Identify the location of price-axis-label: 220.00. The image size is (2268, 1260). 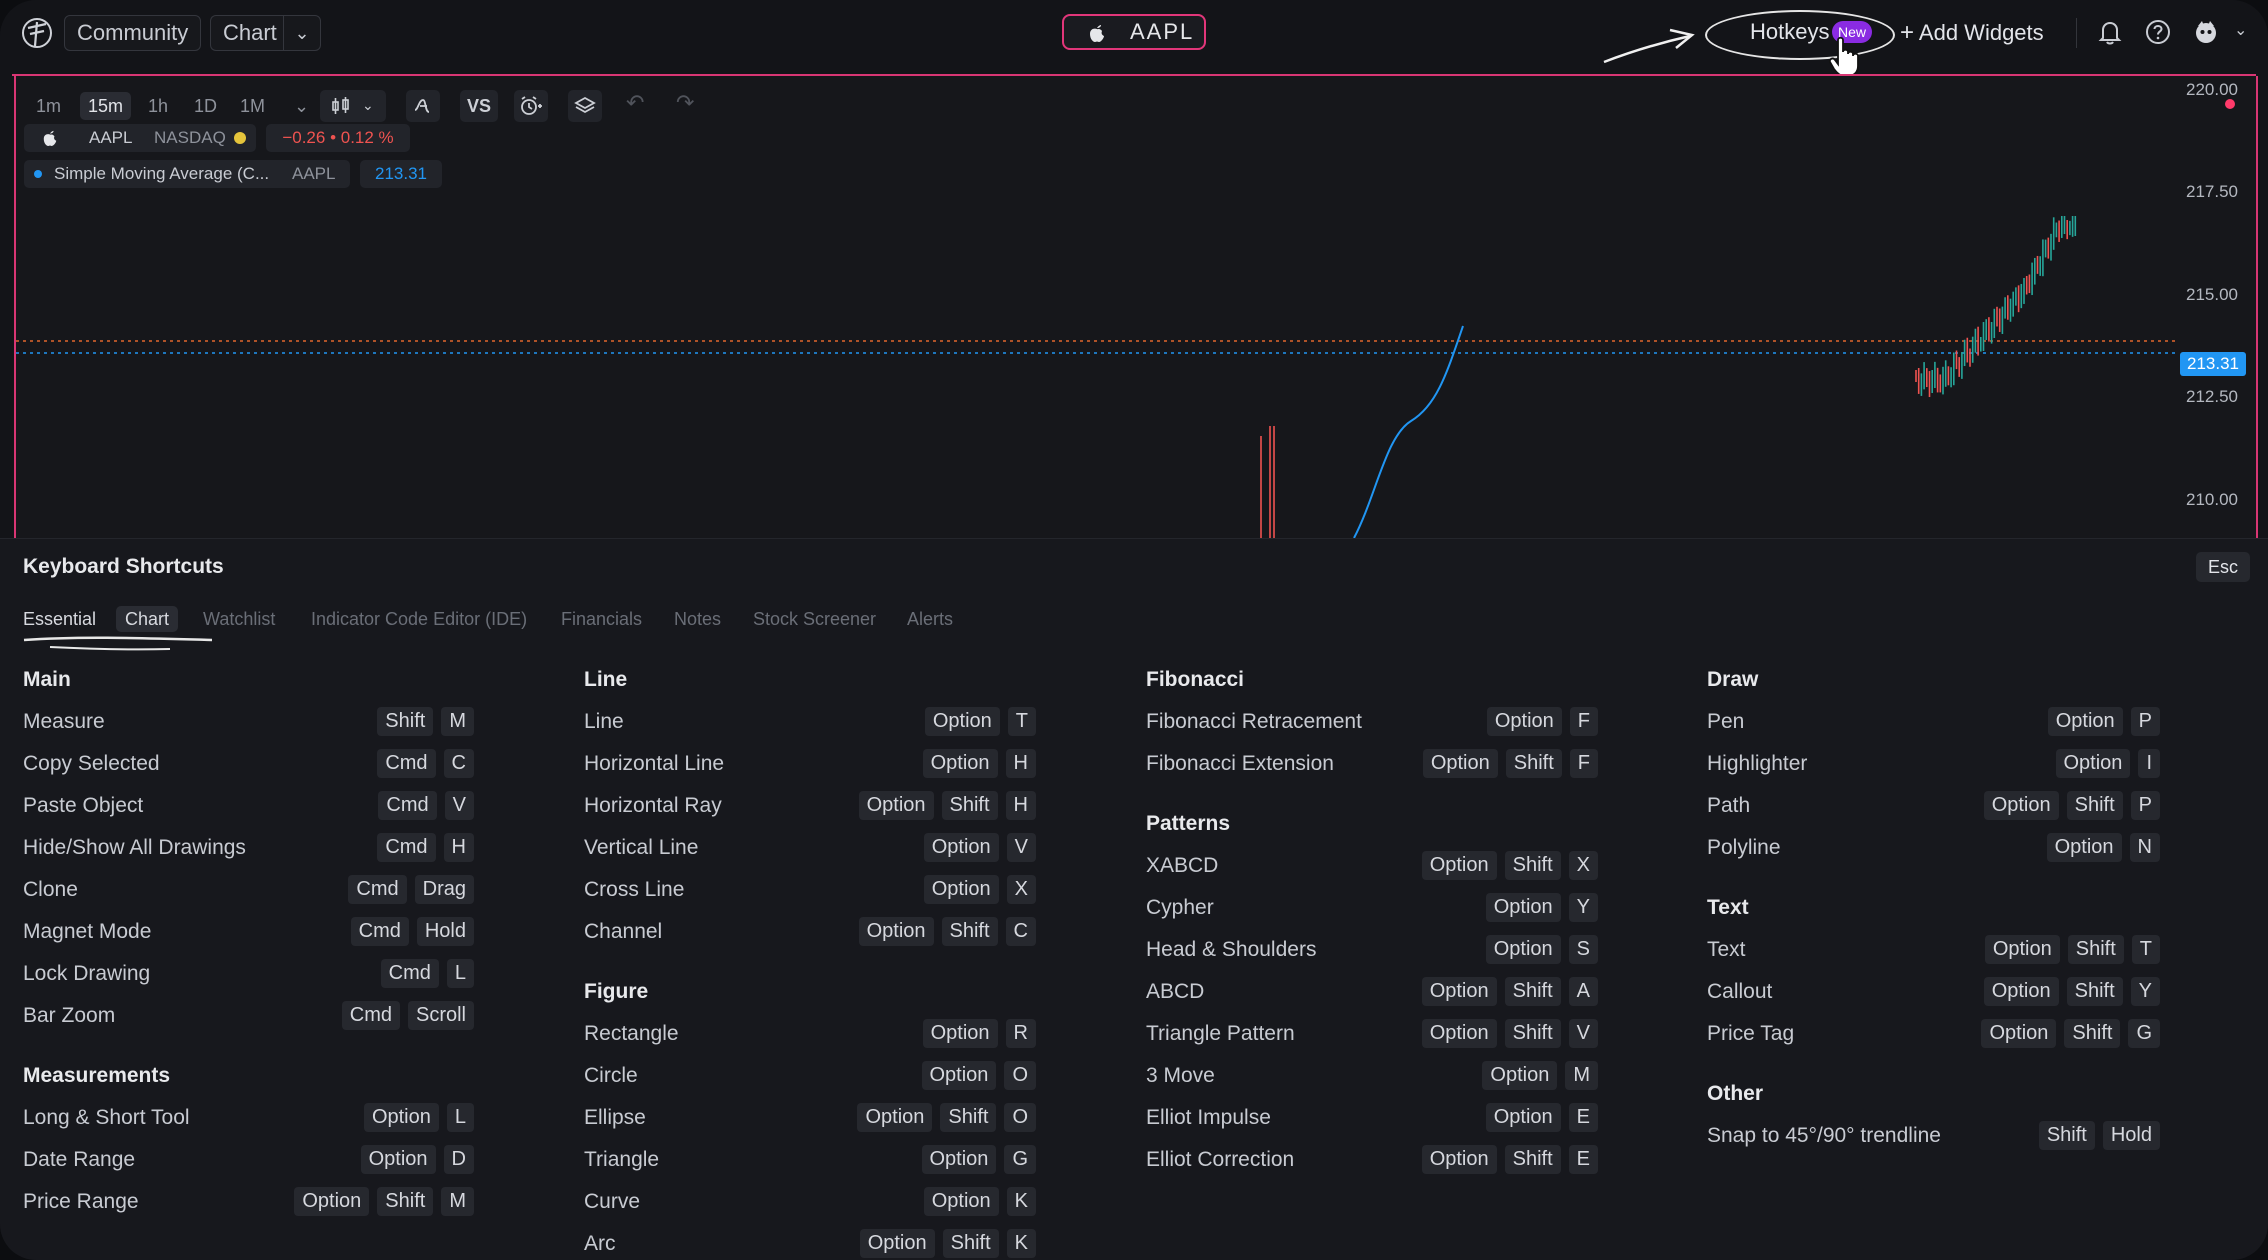
(2212, 89).